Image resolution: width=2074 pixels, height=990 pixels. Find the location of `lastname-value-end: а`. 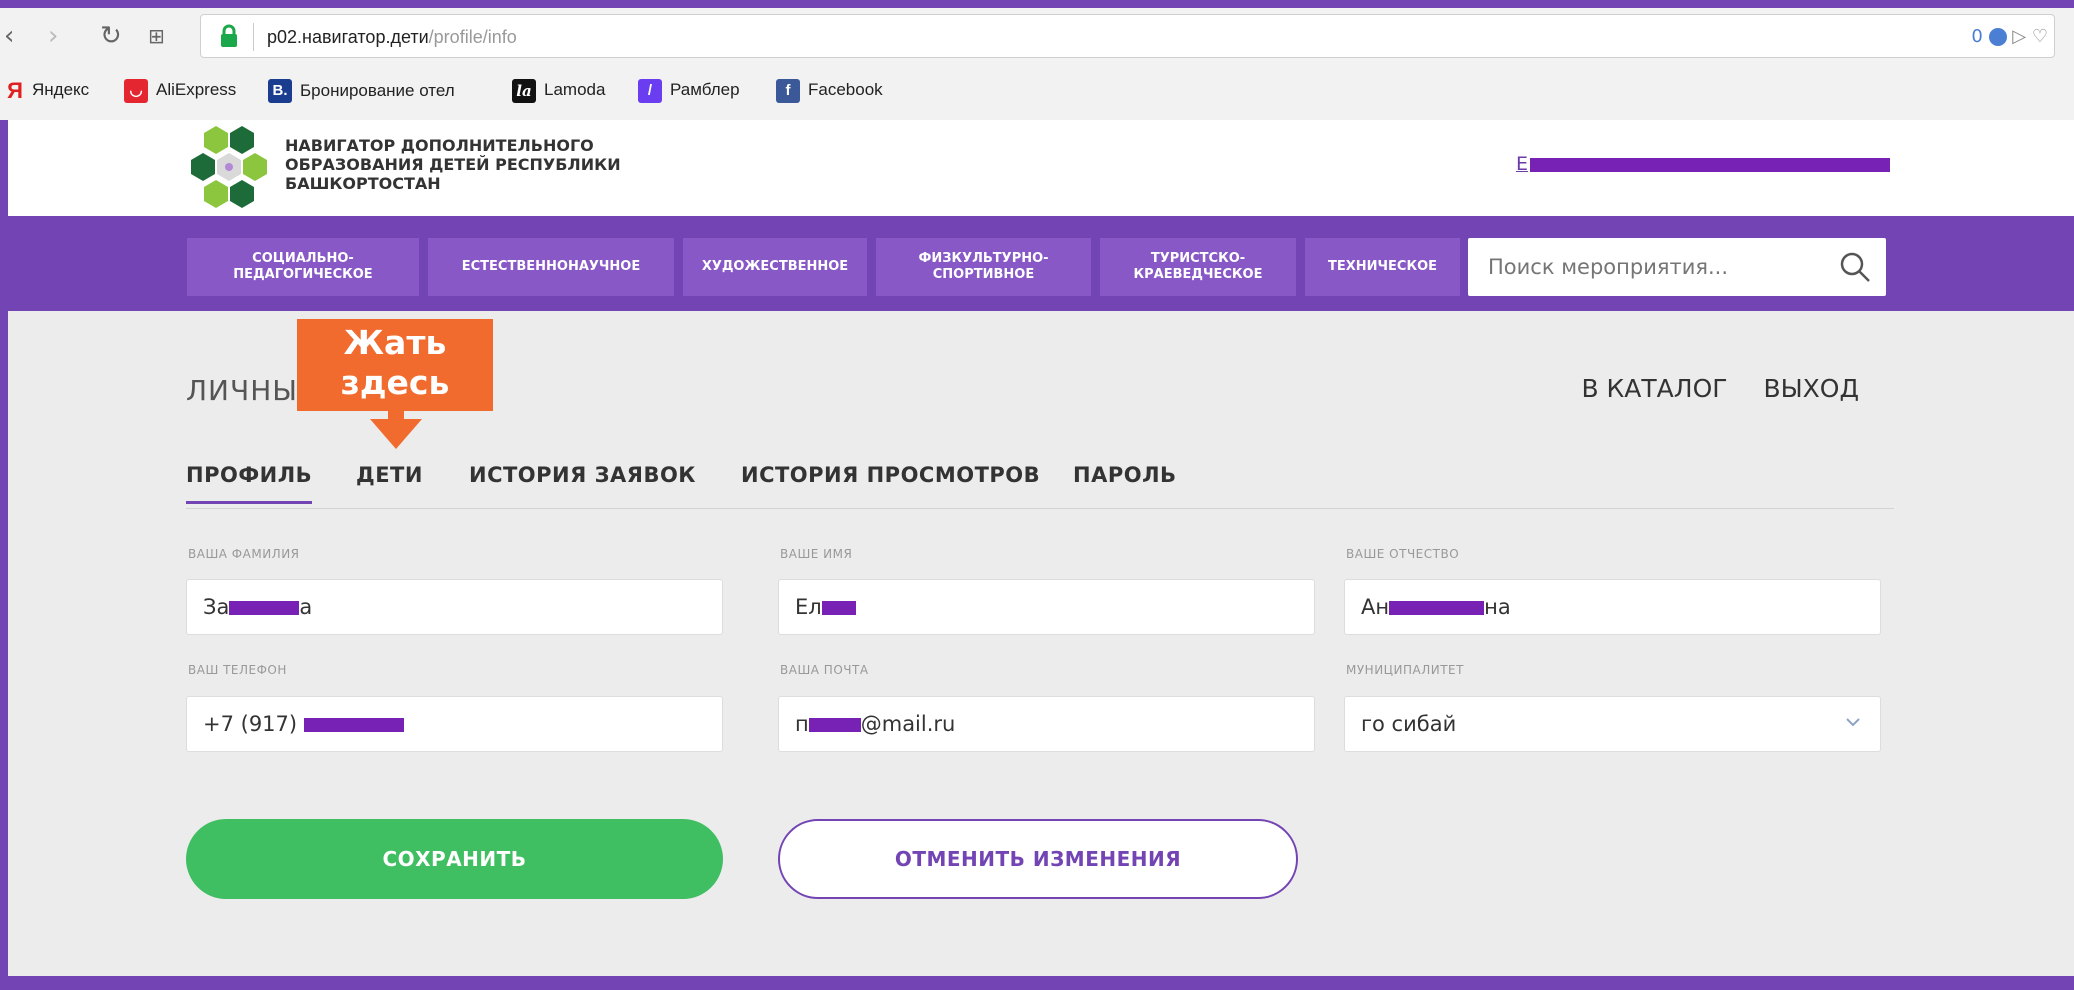

lastname-value-end: а is located at coordinates (306, 607).